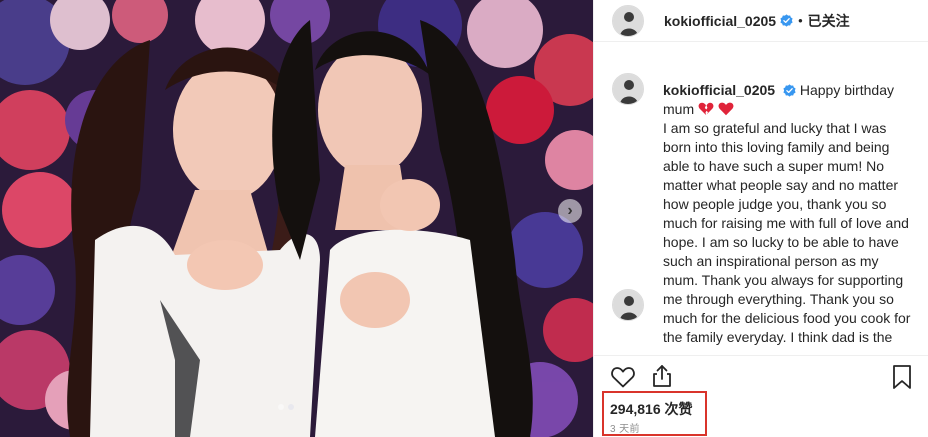 The image size is (928, 437). I want to click on chevron-right-icon: ›, so click(570, 210).